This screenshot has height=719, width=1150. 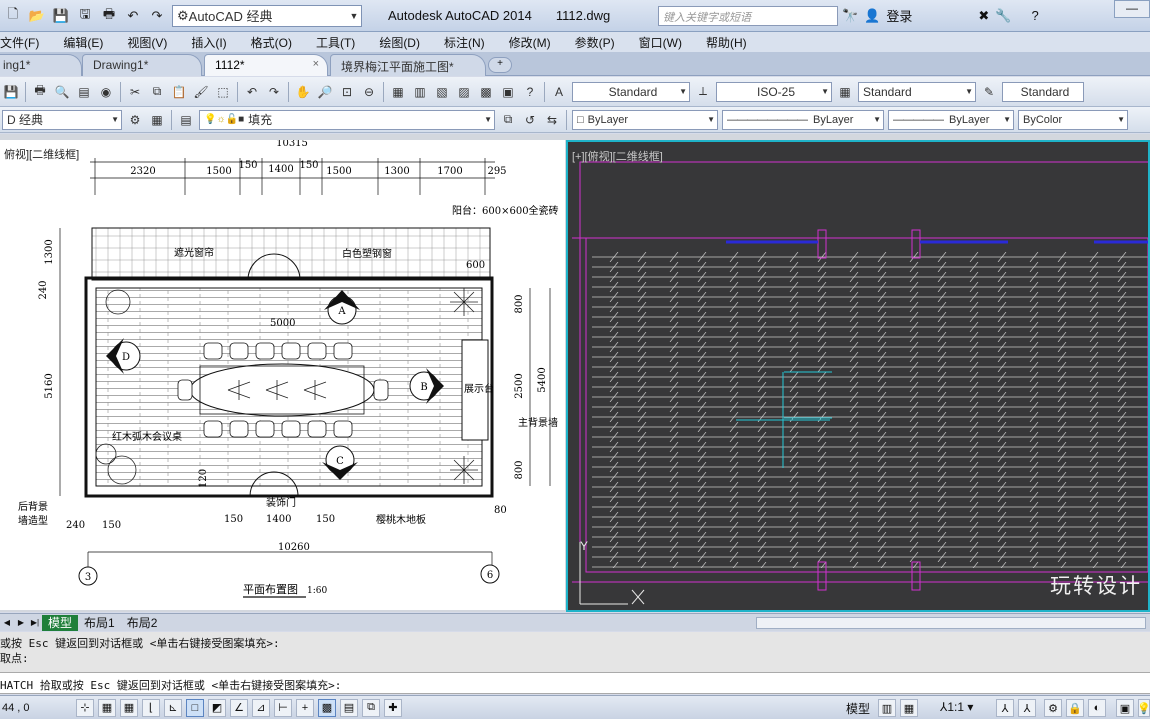 I want to click on menu-tools: 工具(T), so click(x=331, y=42).